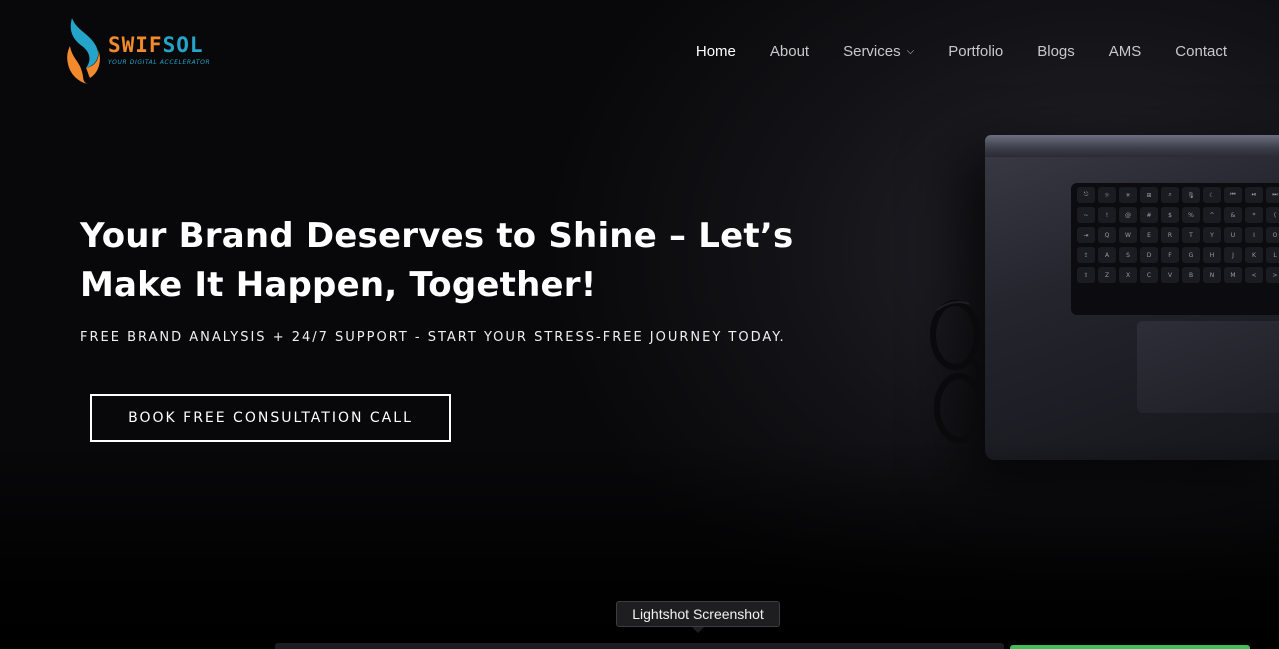 The image size is (1279, 649). I want to click on nav-item-about: About, so click(789, 51).